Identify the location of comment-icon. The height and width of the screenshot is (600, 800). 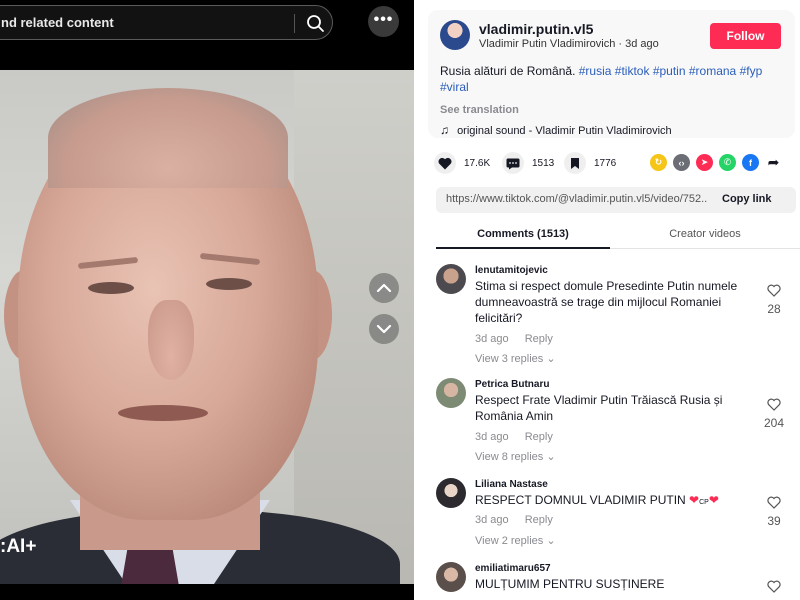
(513, 163).